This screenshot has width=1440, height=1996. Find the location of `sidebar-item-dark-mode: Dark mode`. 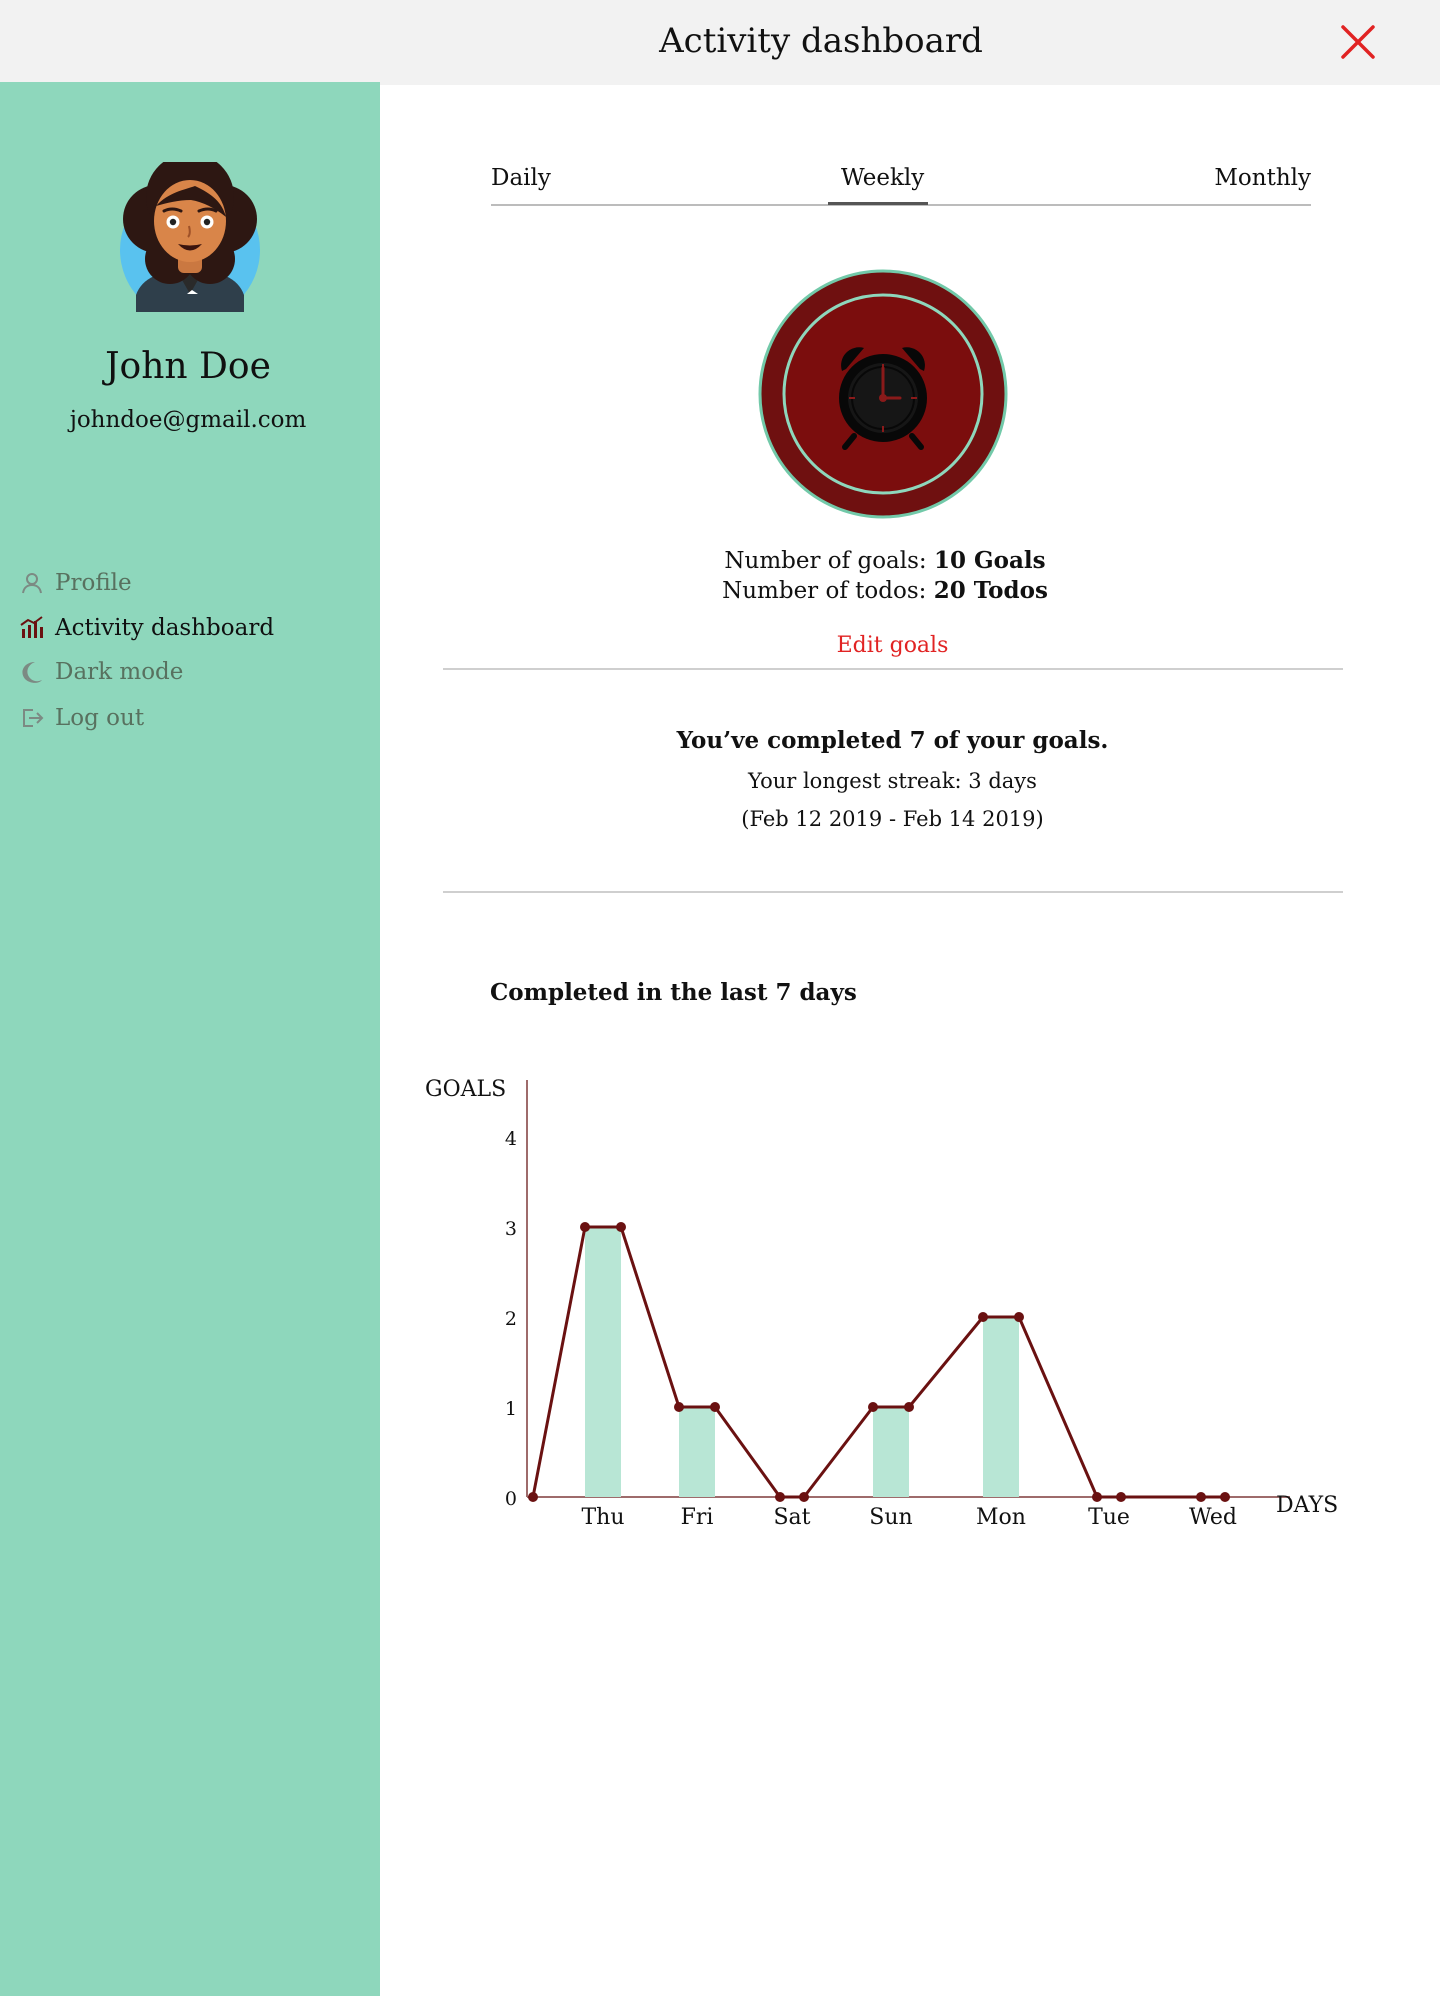

sidebar-item-dark-mode: Dark mode is located at coordinates (185, 672).